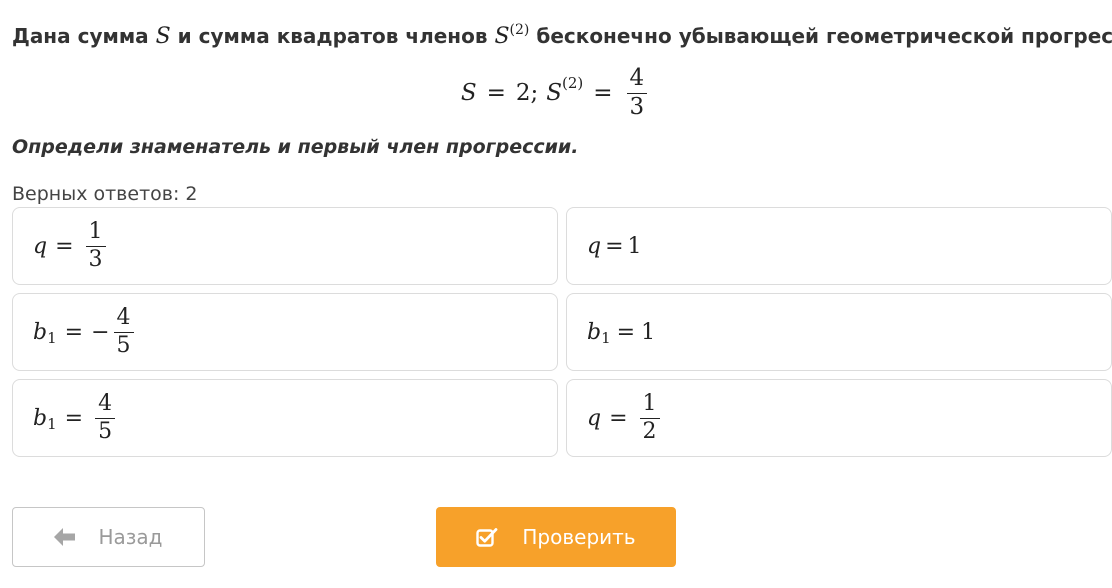 This screenshot has height=588, width=1112. Describe the element at coordinates (839, 246) in the screenshot. I see `answer-option-q-1: q = 1` at that location.